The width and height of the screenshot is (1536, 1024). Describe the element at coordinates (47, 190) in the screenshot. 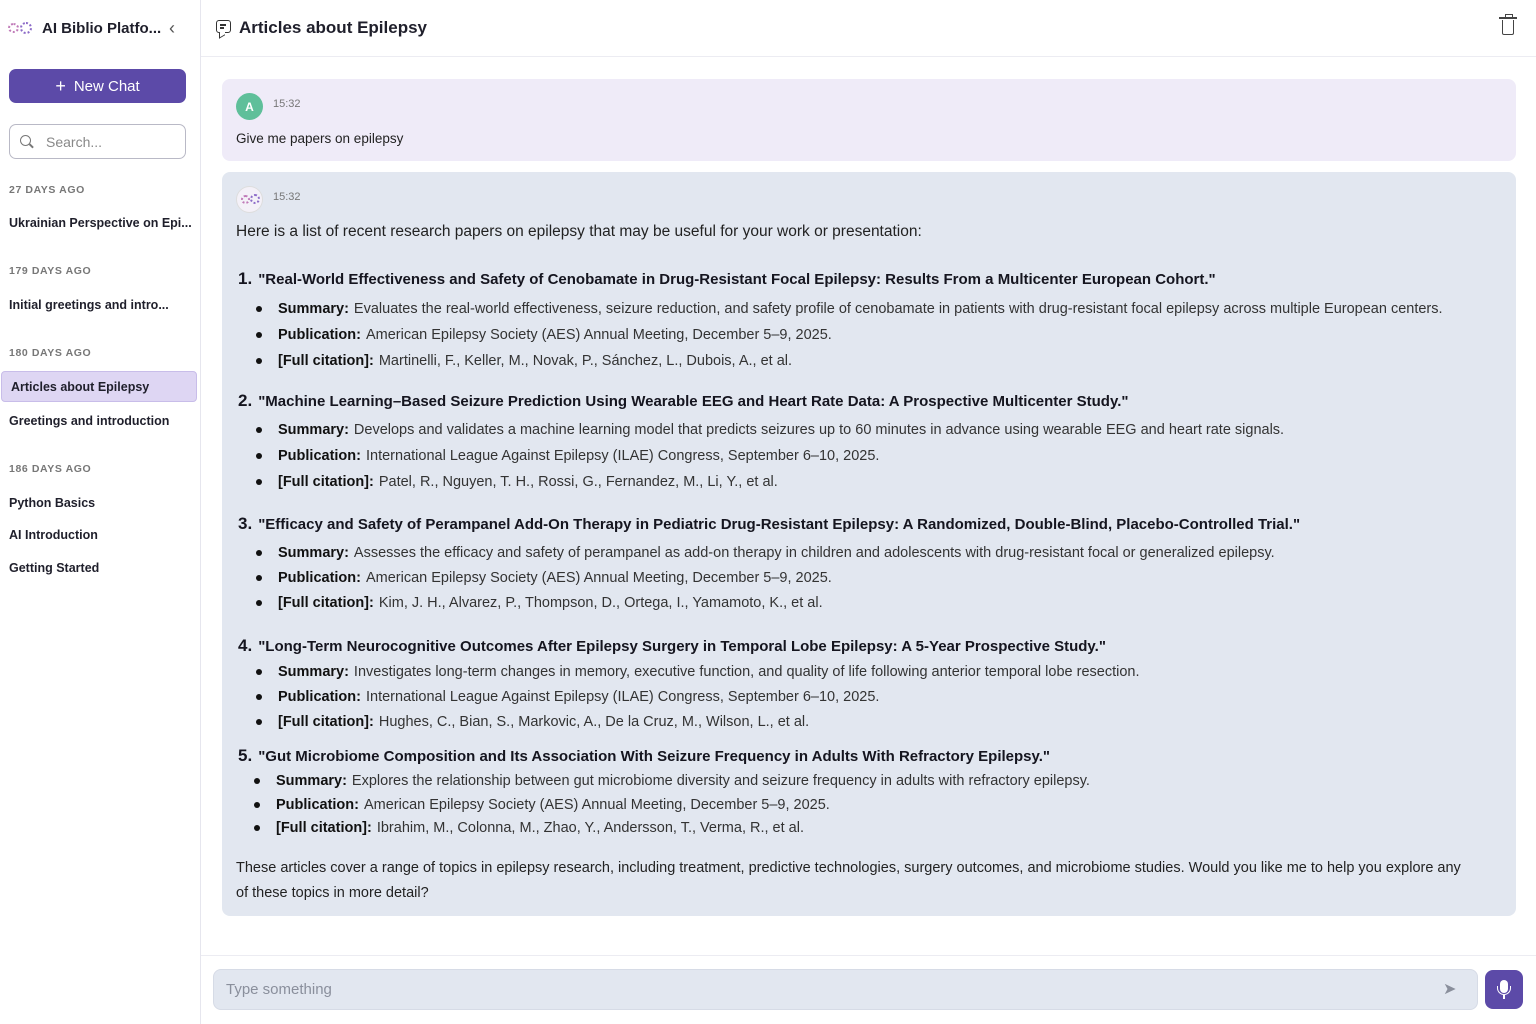

I see `group-label: 27 DAYS AGO` at that location.